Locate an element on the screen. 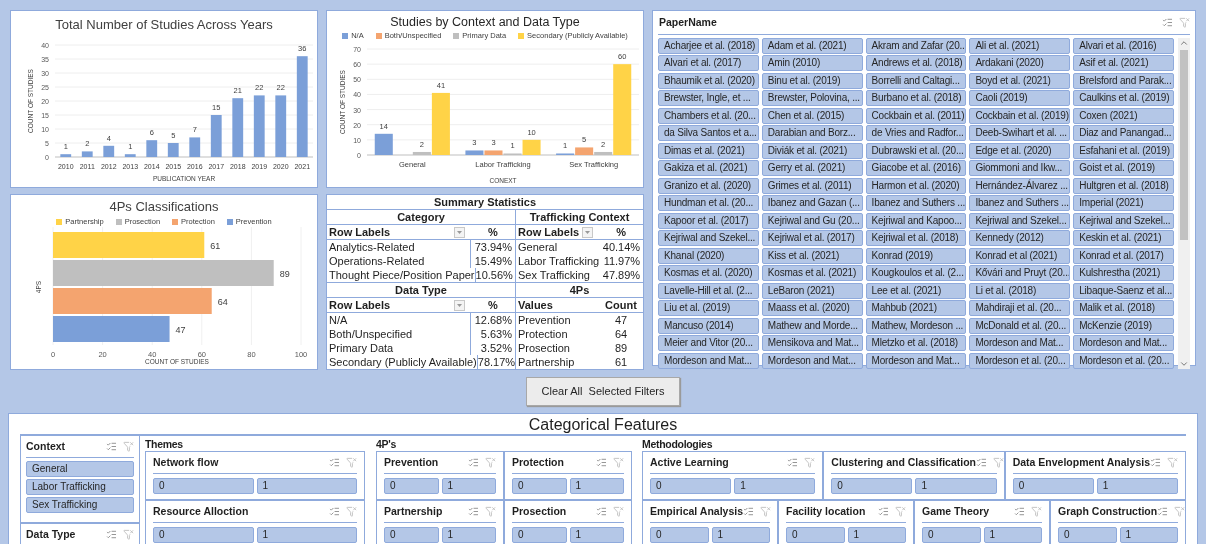 This screenshot has width=1206, height=544. slicer-item: Cockbain et al. (2019) is located at coordinates (1020, 115).